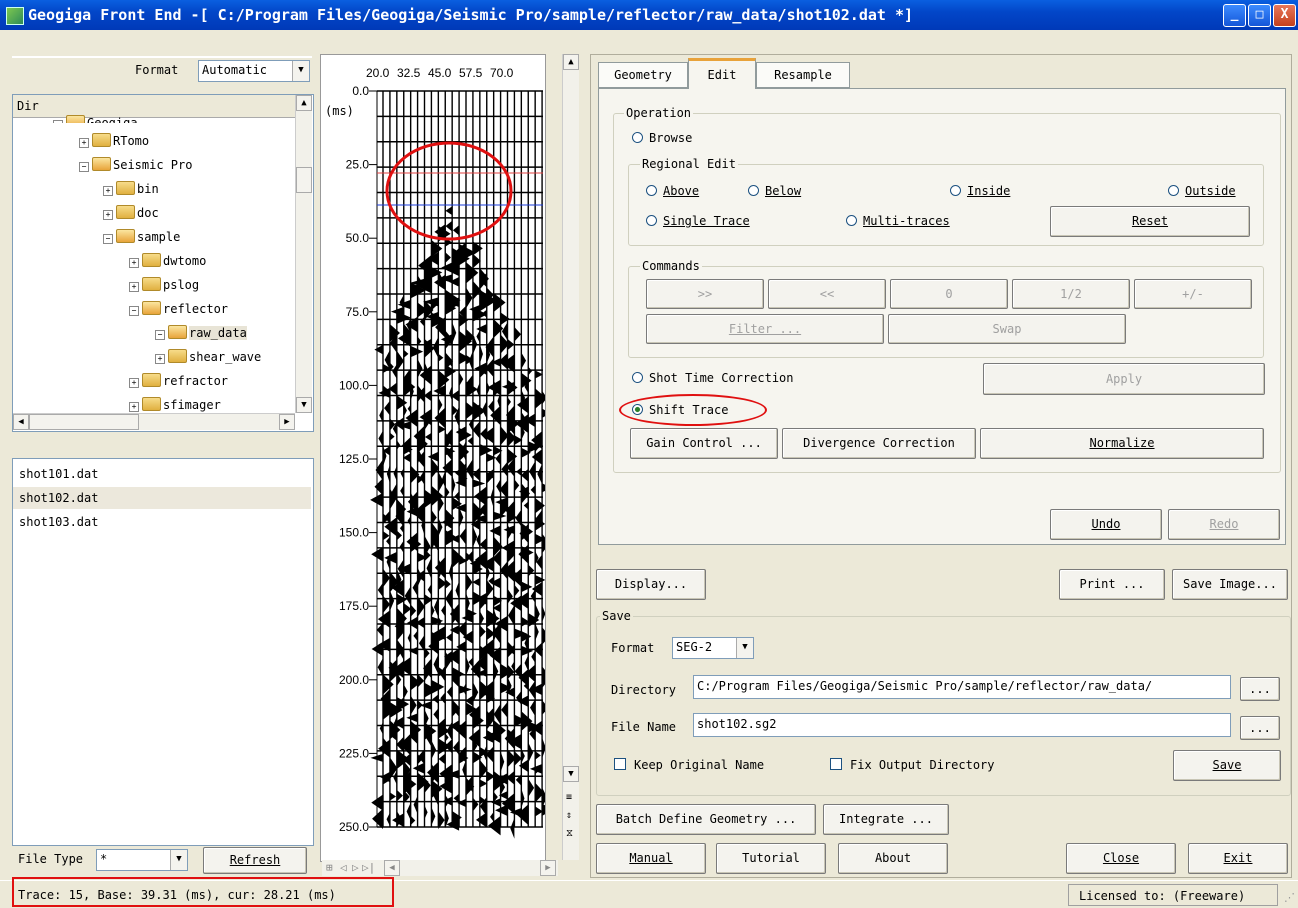 Image resolution: width=1298 pixels, height=908 pixels. I want to click on normalize-button: Normalize, so click(1122, 443).